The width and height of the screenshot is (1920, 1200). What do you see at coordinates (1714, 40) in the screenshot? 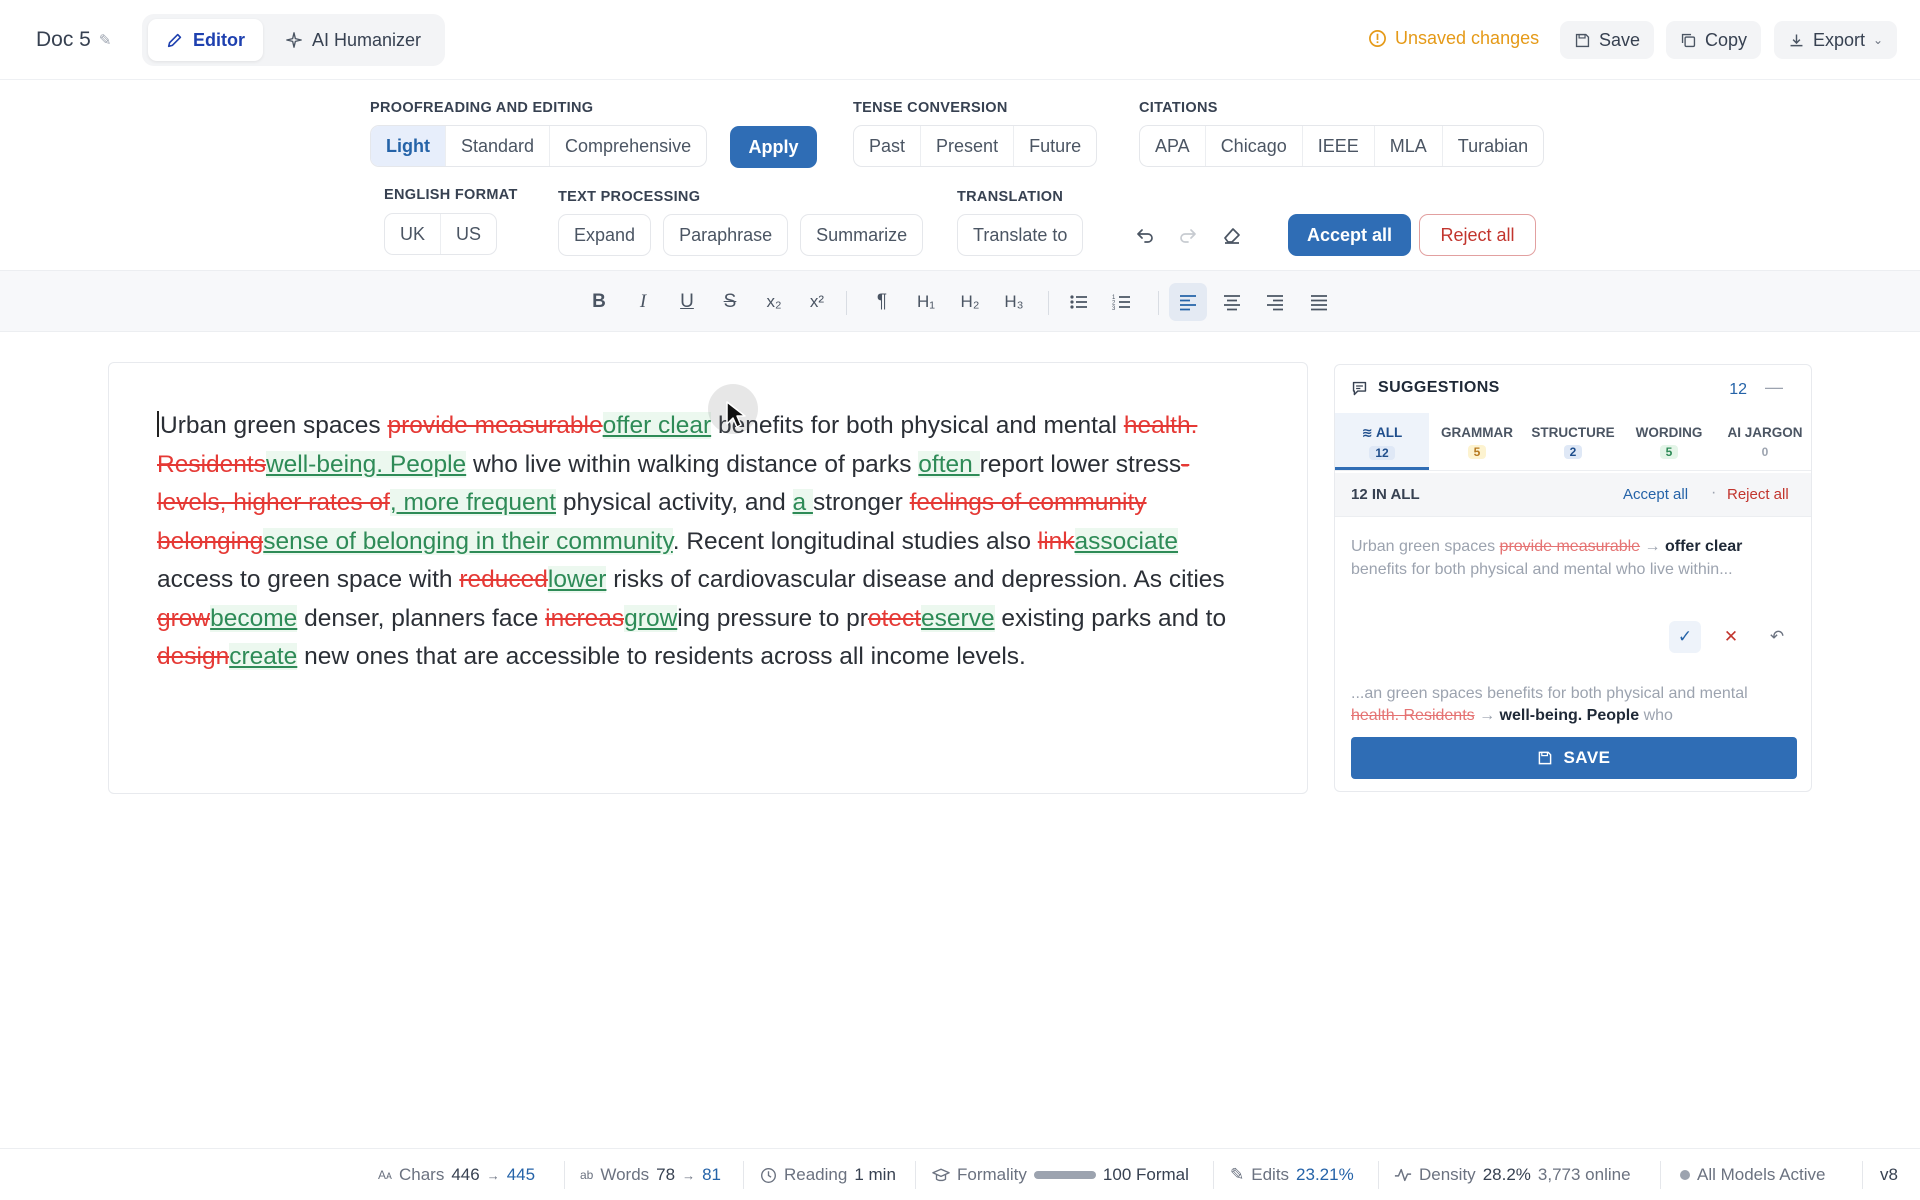
I see `copy-button: Copy` at bounding box center [1714, 40].